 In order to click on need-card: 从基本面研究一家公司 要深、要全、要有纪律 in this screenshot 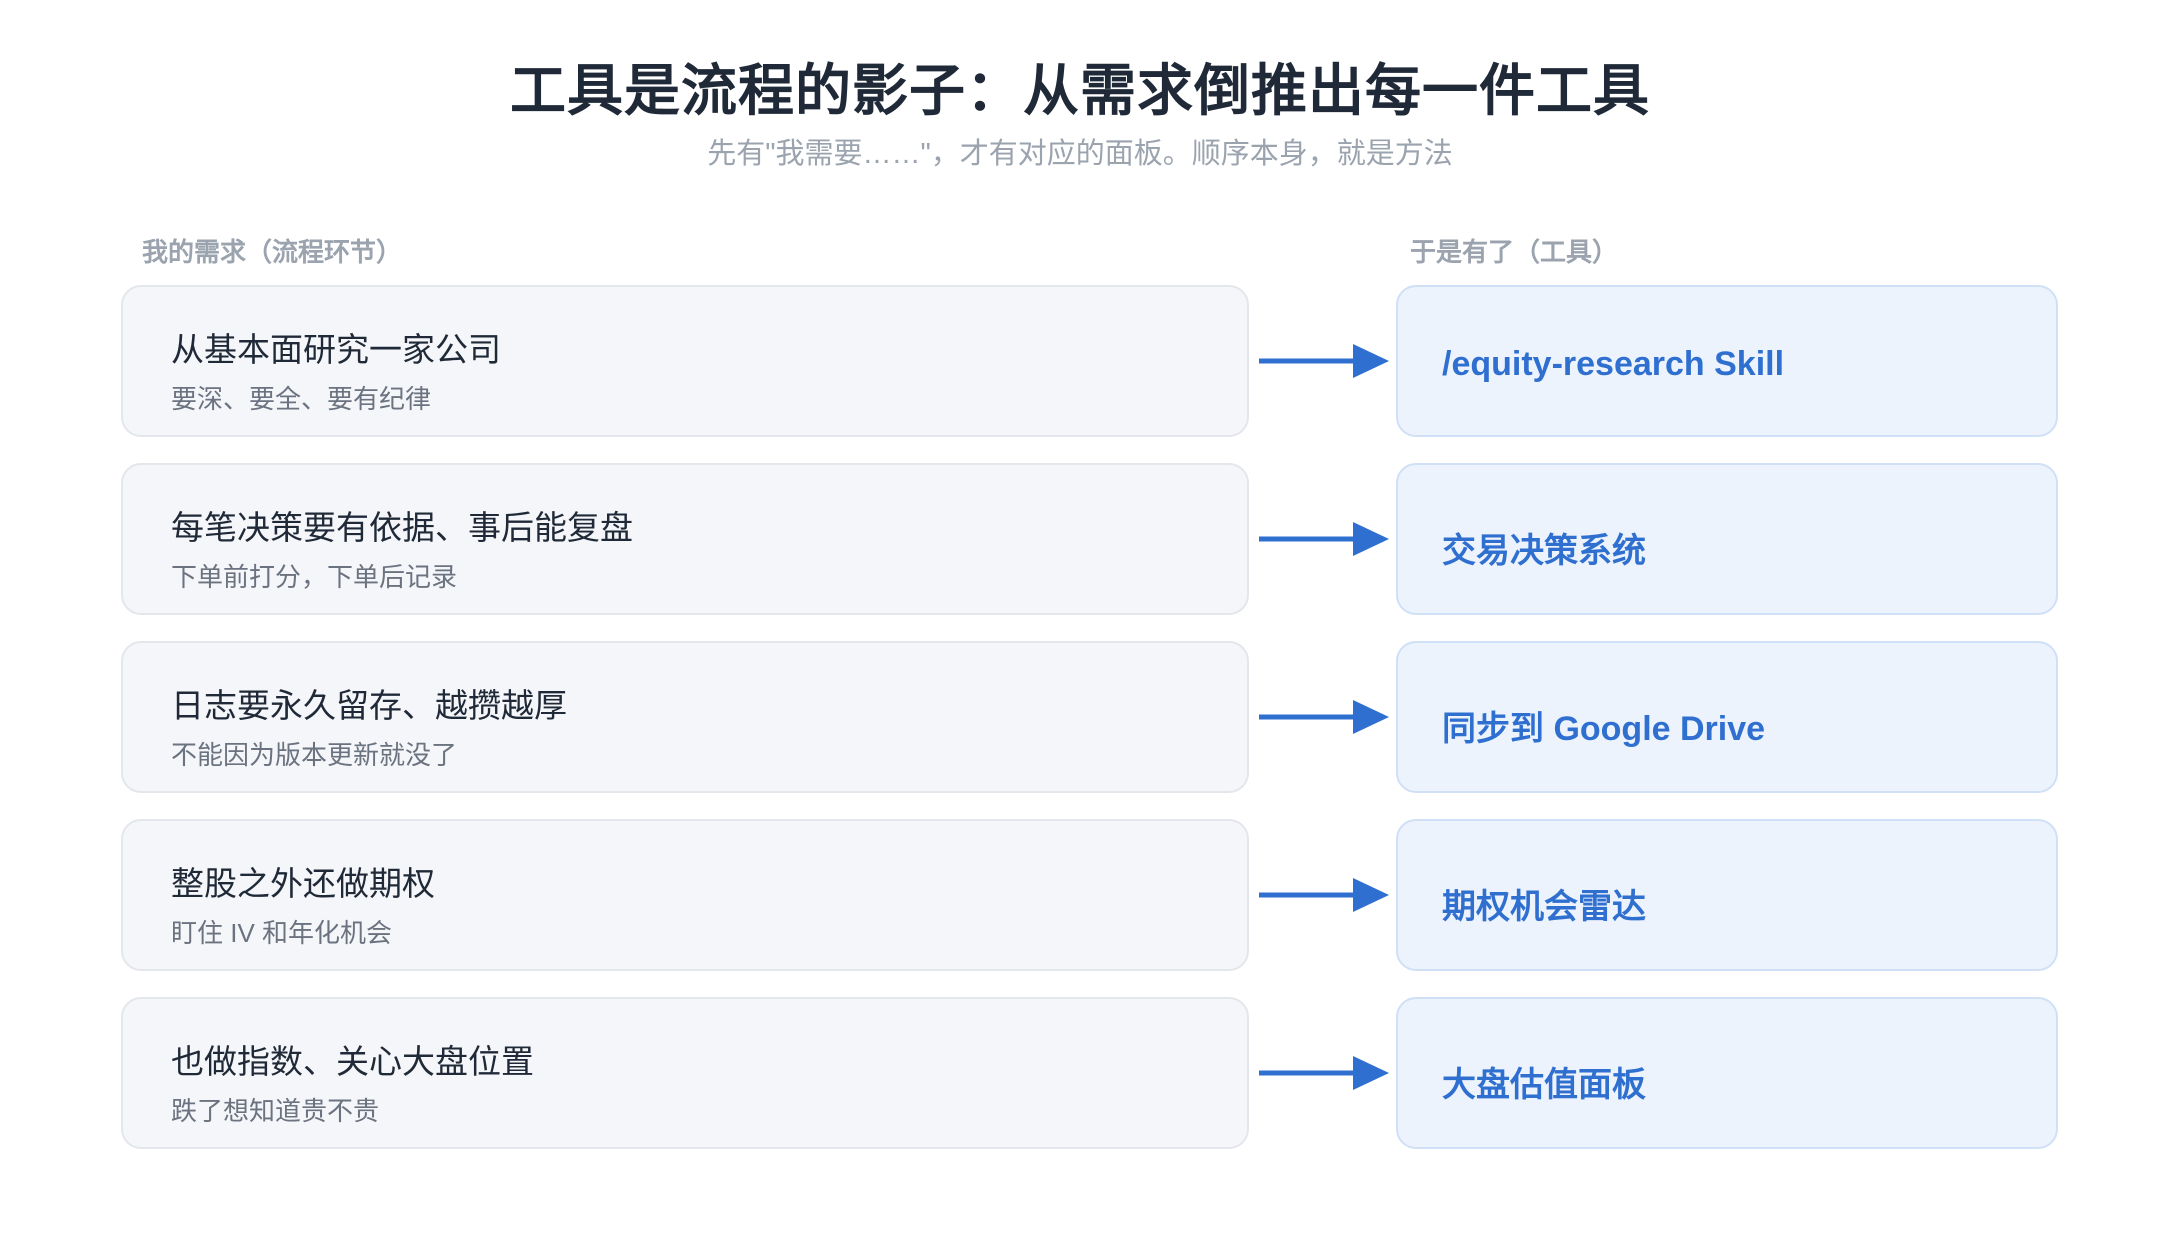, I will do `click(685, 361)`.